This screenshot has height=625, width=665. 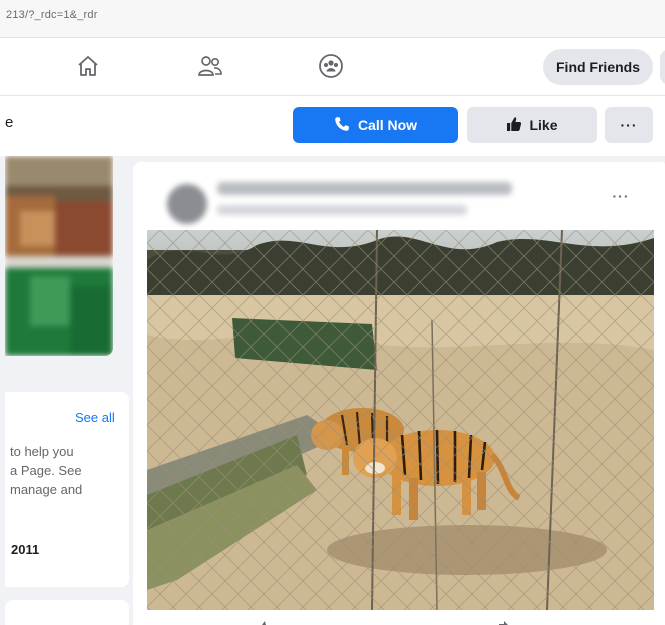 What do you see at coordinates (629, 125) in the screenshot?
I see `more-options-button: ···` at bounding box center [629, 125].